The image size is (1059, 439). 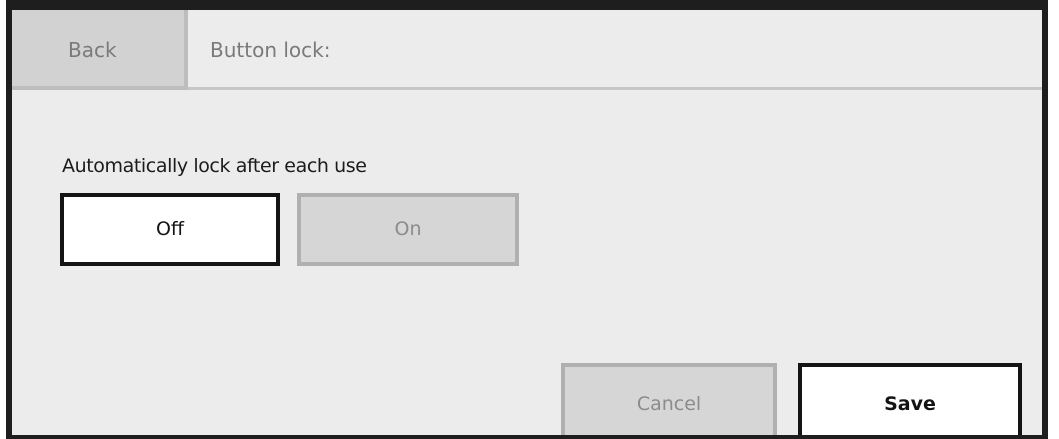 I want to click on off-toggle-label: Off, so click(x=170, y=229).